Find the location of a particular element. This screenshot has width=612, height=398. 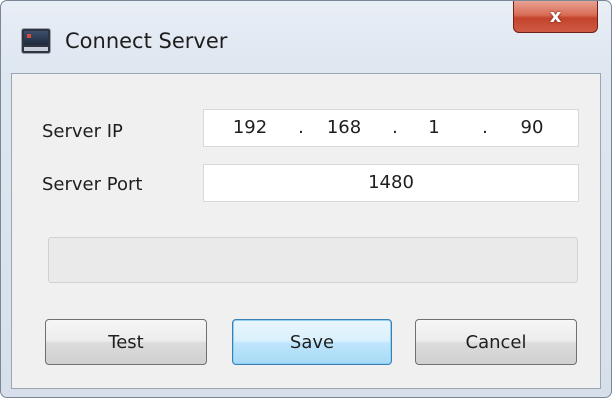

cancel-button: Cancel is located at coordinates (496, 342).